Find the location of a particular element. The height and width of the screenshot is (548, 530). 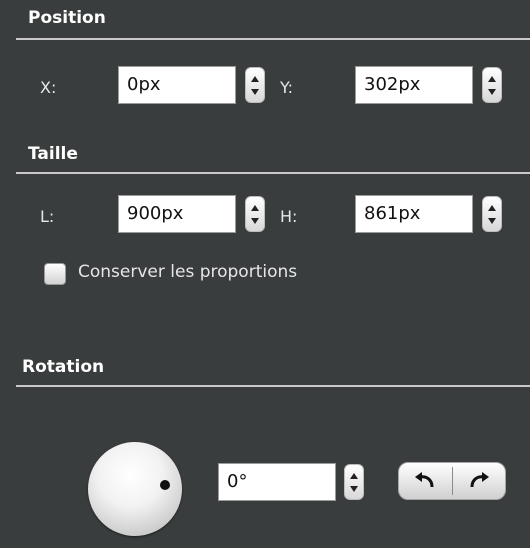

keep-proportions-checkbox is located at coordinates (55, 274).